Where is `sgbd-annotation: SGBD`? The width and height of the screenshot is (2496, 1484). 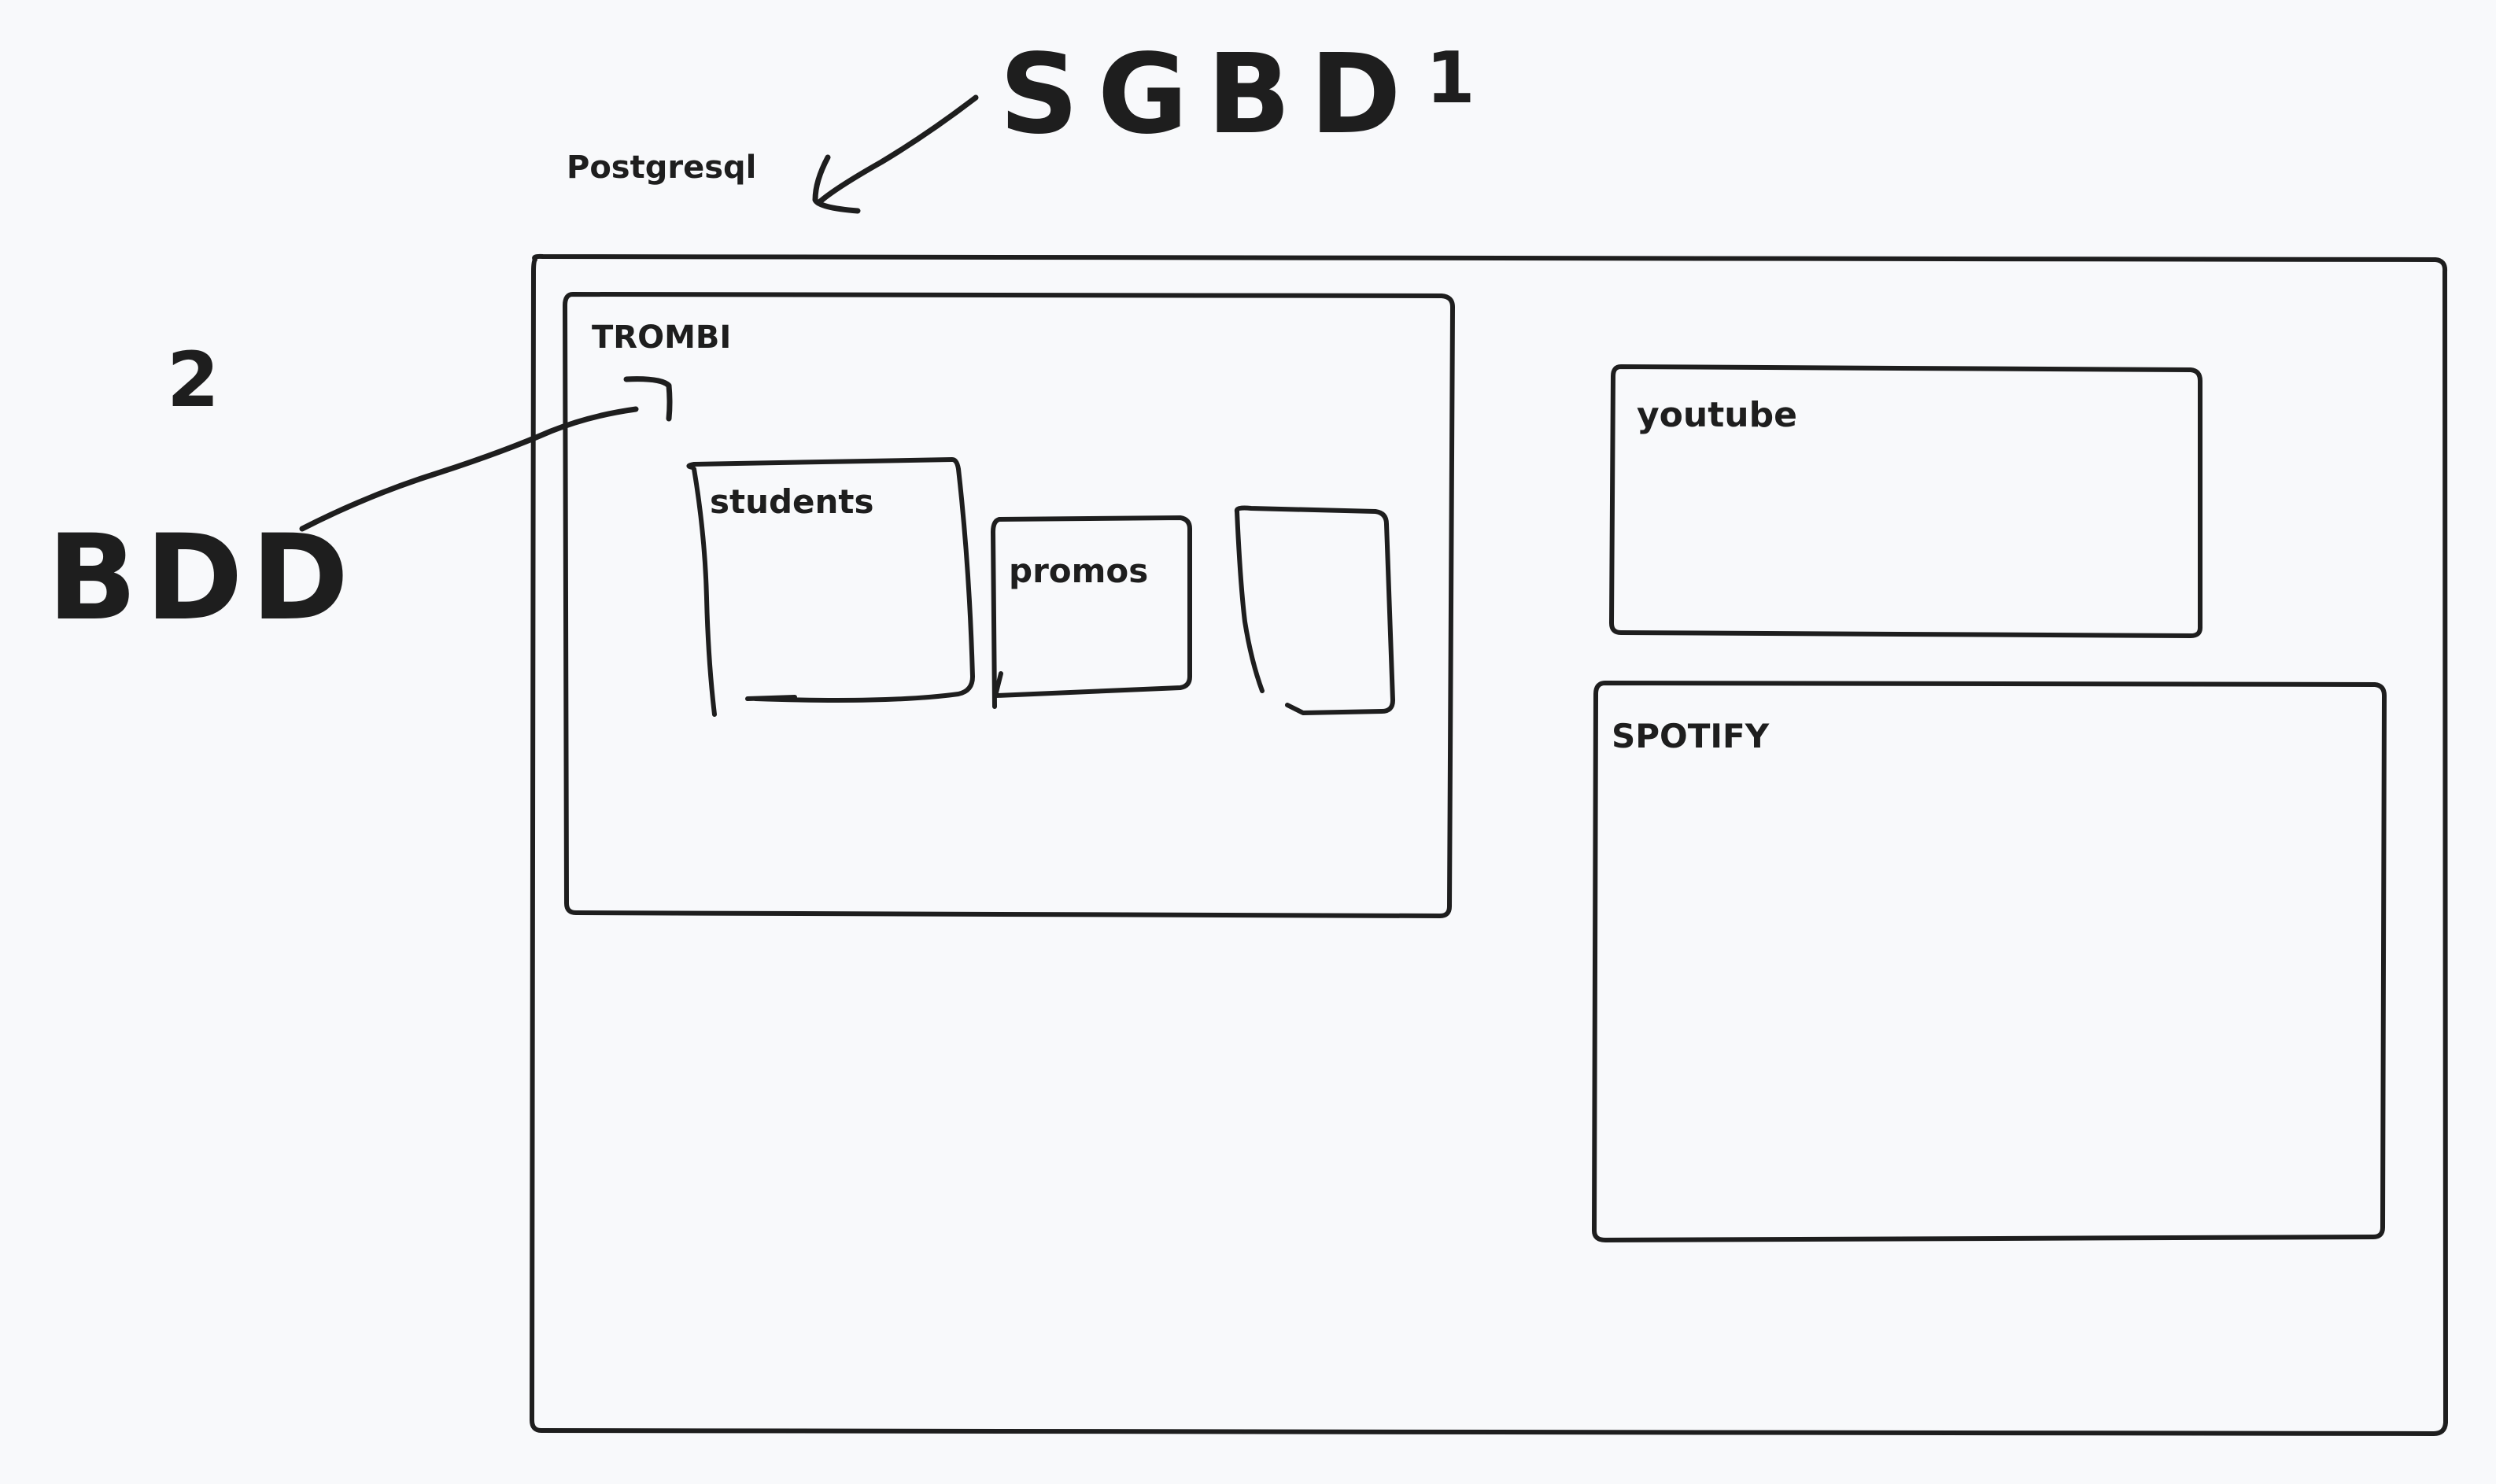 sgbd-annotation: SGBD is located at coordinates (1209, 95).